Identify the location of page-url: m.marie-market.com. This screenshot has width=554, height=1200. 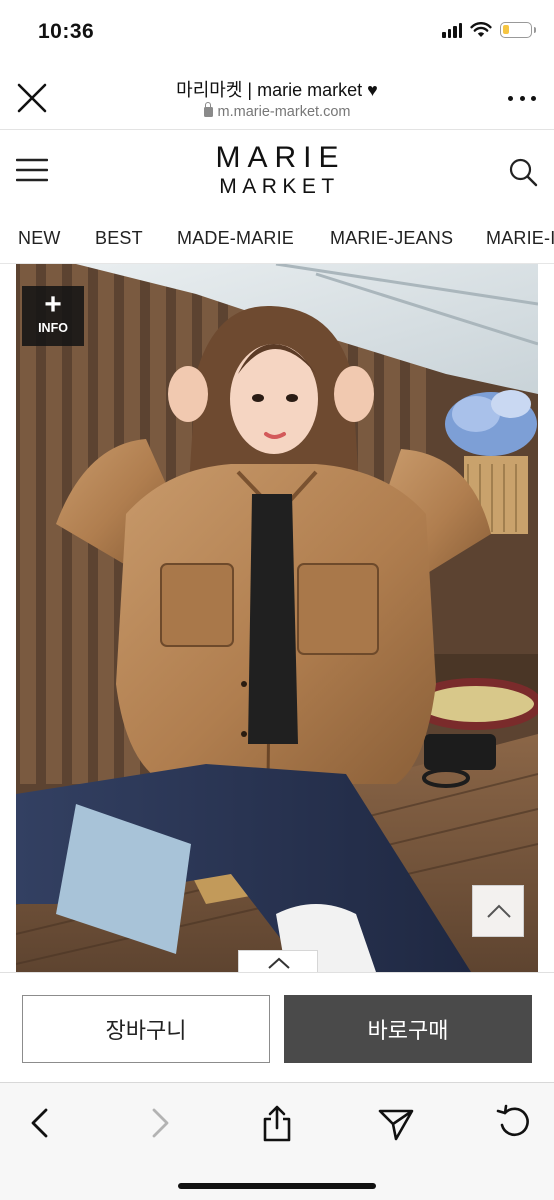
(277, 111).